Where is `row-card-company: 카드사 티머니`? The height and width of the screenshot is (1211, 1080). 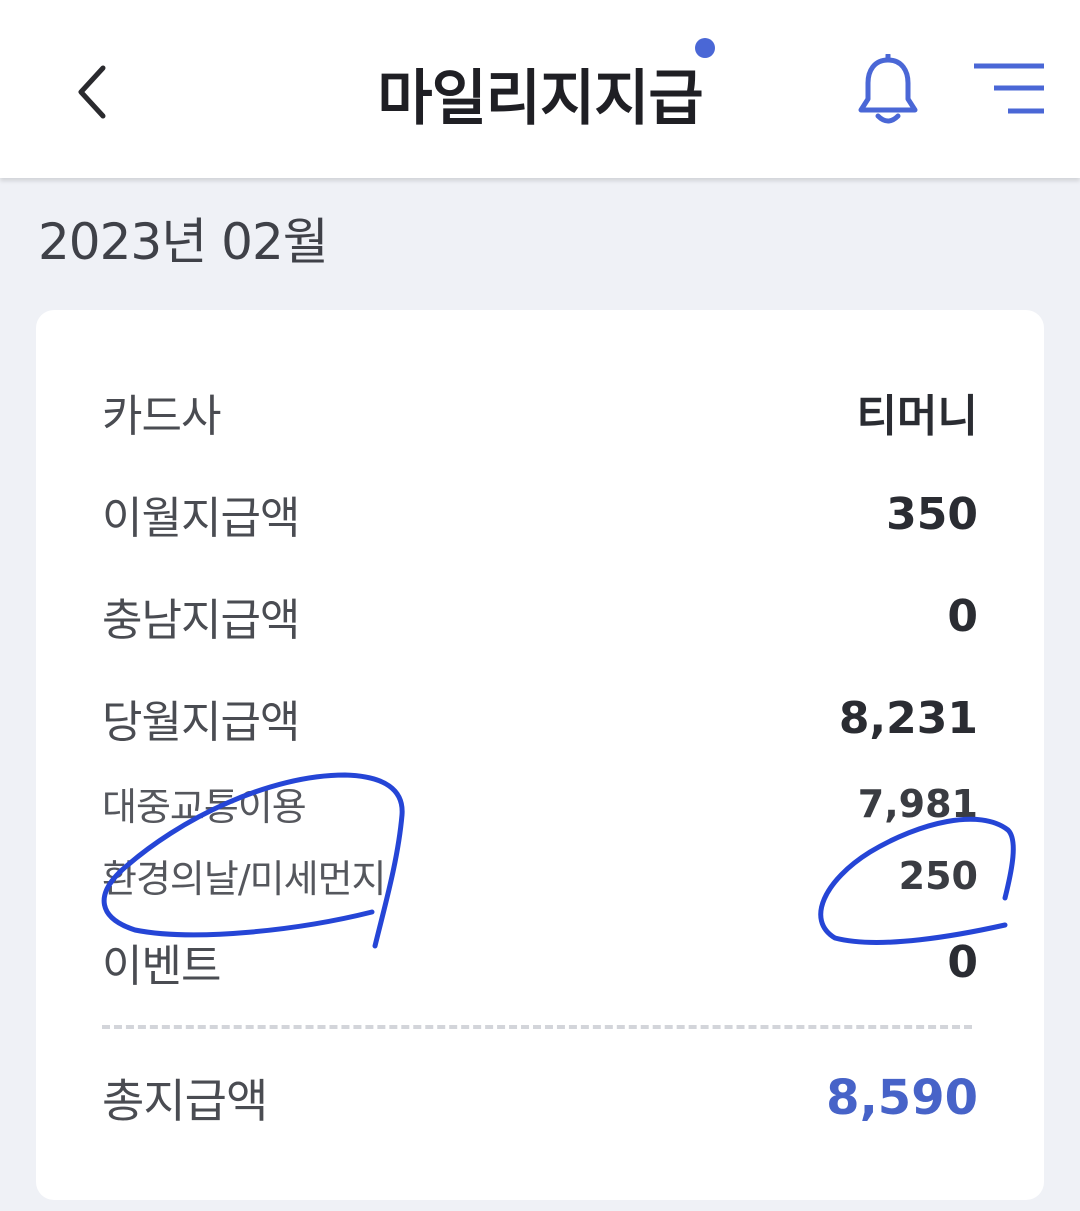
row-card-company: 카드사 티머니 is located at coordinates (540, 412).